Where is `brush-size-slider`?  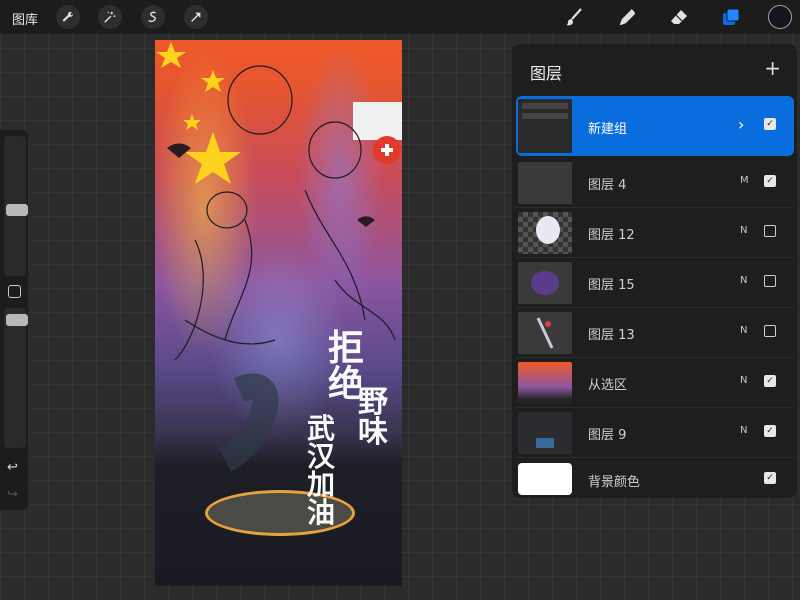
brush-size-slider is located at coordinates (16, 206).